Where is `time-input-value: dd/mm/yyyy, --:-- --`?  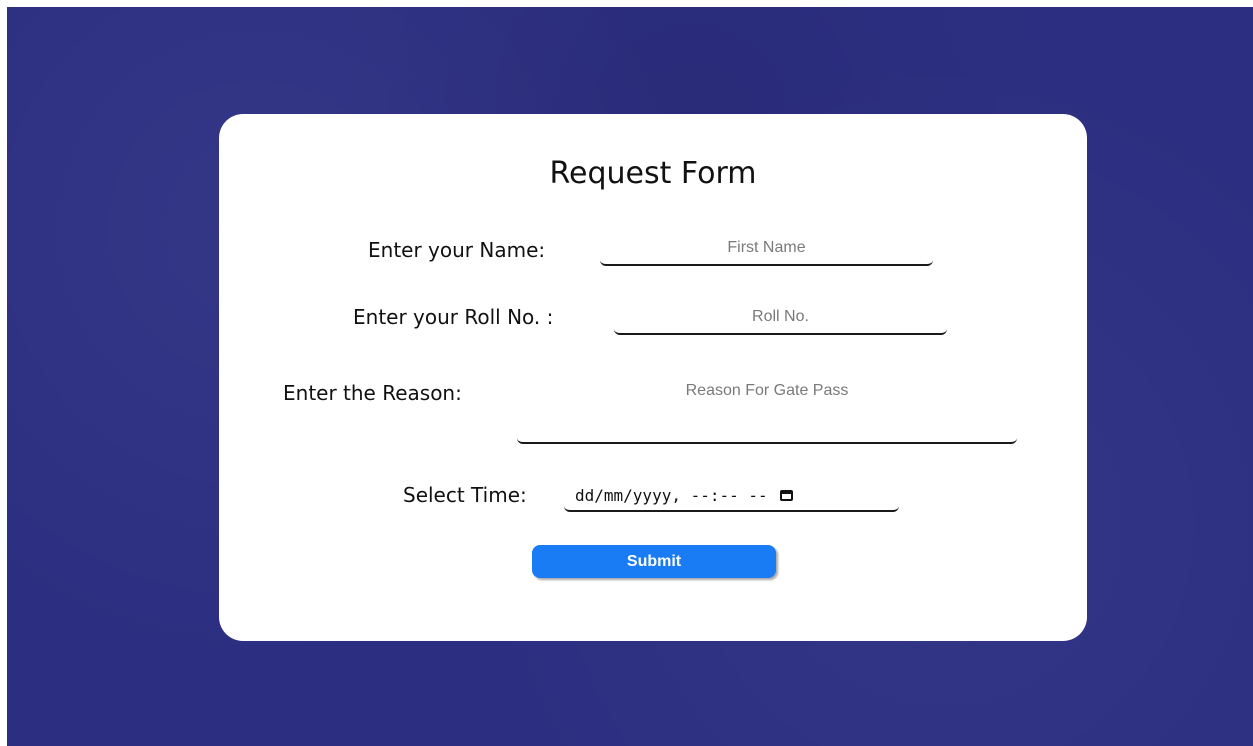 time-input-value: dd/mm/yyyy, --:-- -- is located at coordinates (671, 495).